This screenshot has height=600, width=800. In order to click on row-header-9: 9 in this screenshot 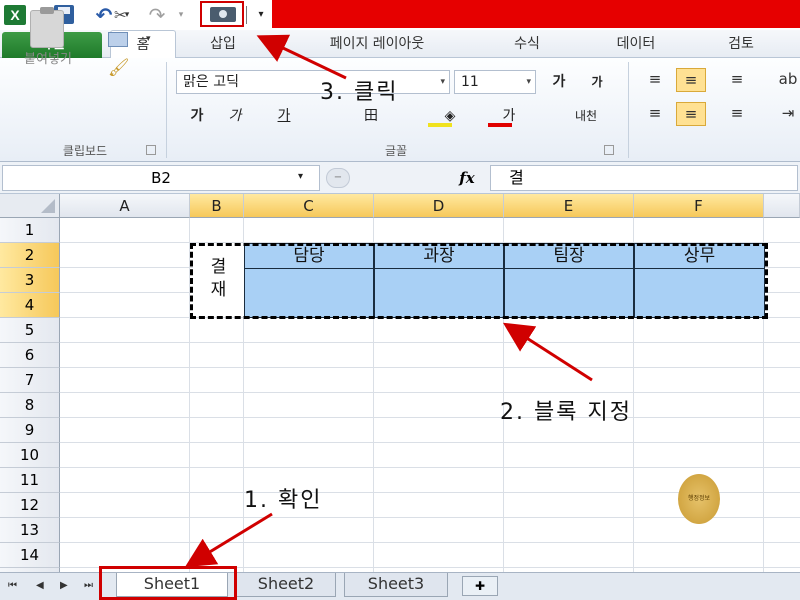, I will do `click(30, 430)`.